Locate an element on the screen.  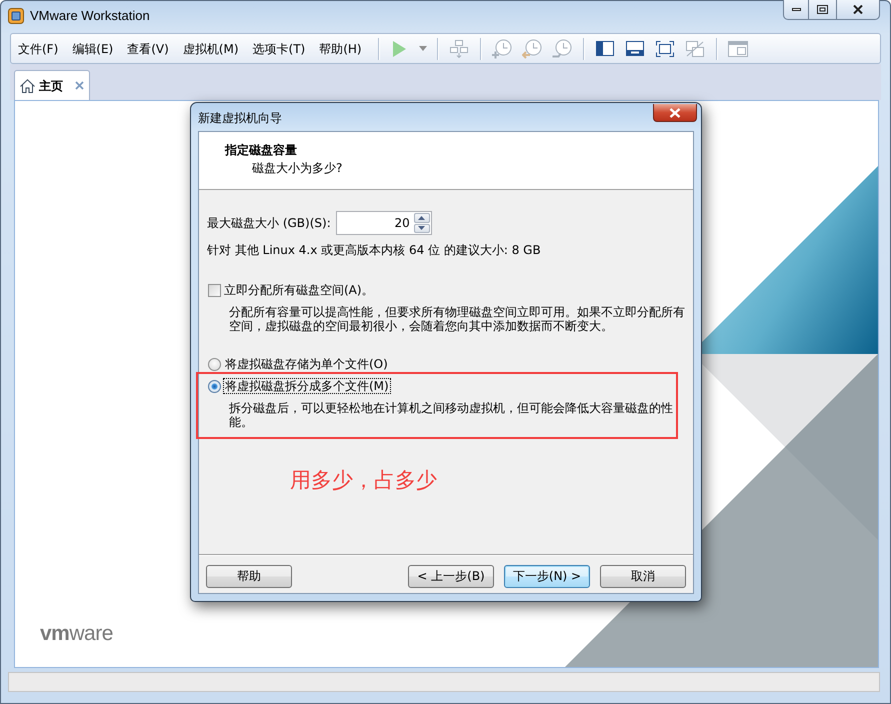
radio-label: 将虚拟磁盘拆分成多个文件(M) is located at coordinates (307, 386).